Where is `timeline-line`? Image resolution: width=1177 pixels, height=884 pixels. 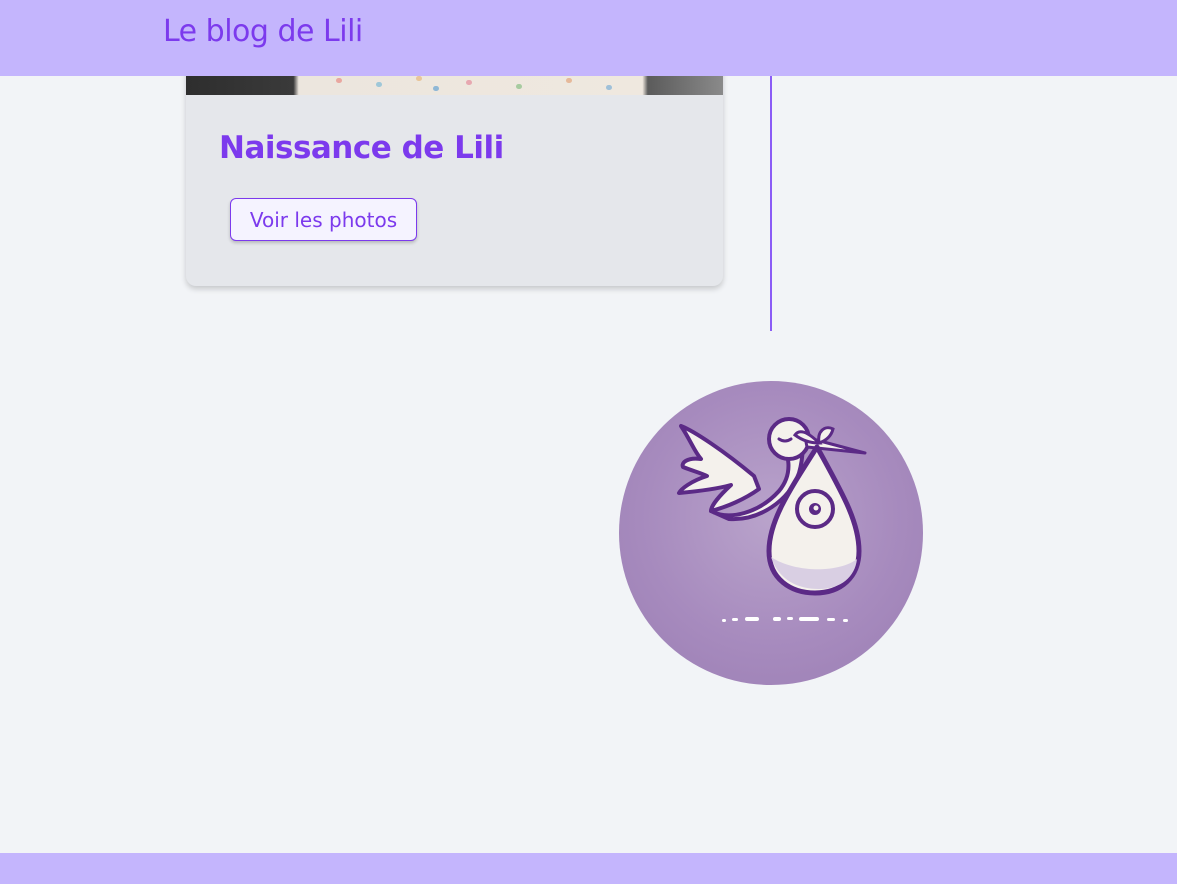
timeline-line is located at coordinates (771, 203).